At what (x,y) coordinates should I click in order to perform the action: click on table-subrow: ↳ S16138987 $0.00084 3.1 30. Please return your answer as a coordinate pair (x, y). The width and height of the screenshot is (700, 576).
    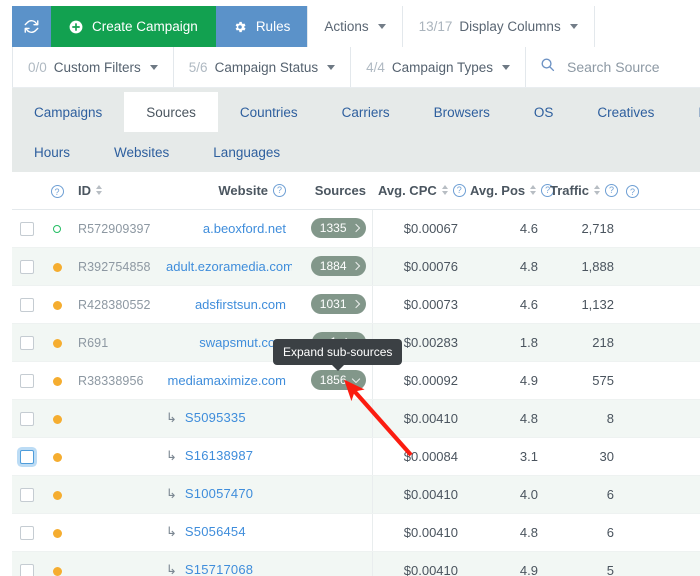
    Looking at the image, I should click on (356, 456).